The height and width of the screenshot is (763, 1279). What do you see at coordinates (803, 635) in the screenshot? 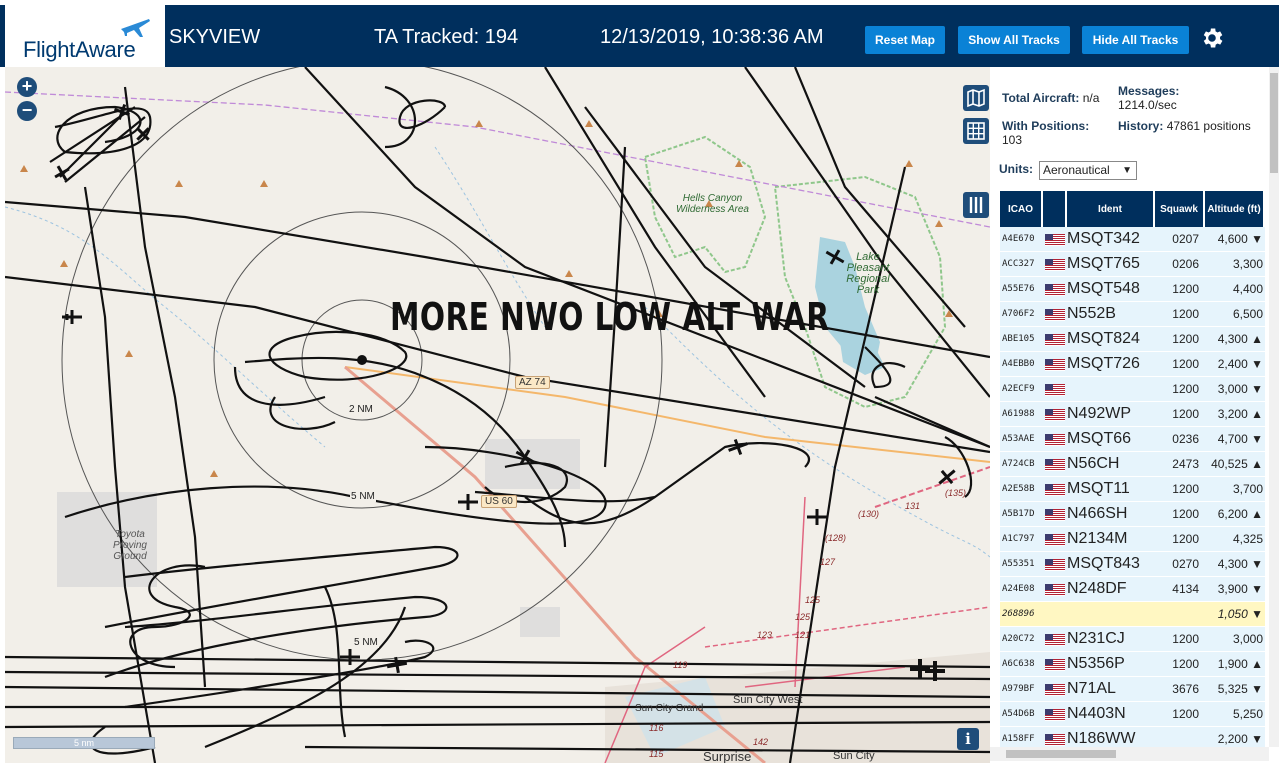
I see `route-number: 121` at bounding box center [803, 635].